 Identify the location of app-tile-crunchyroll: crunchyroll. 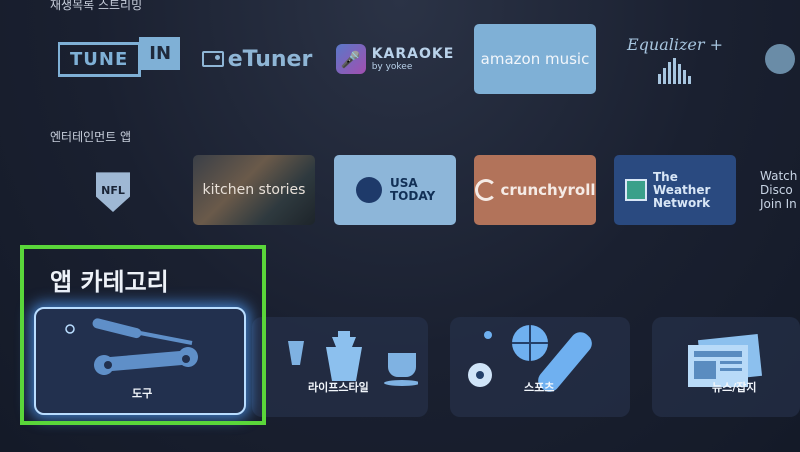
(535, 190).